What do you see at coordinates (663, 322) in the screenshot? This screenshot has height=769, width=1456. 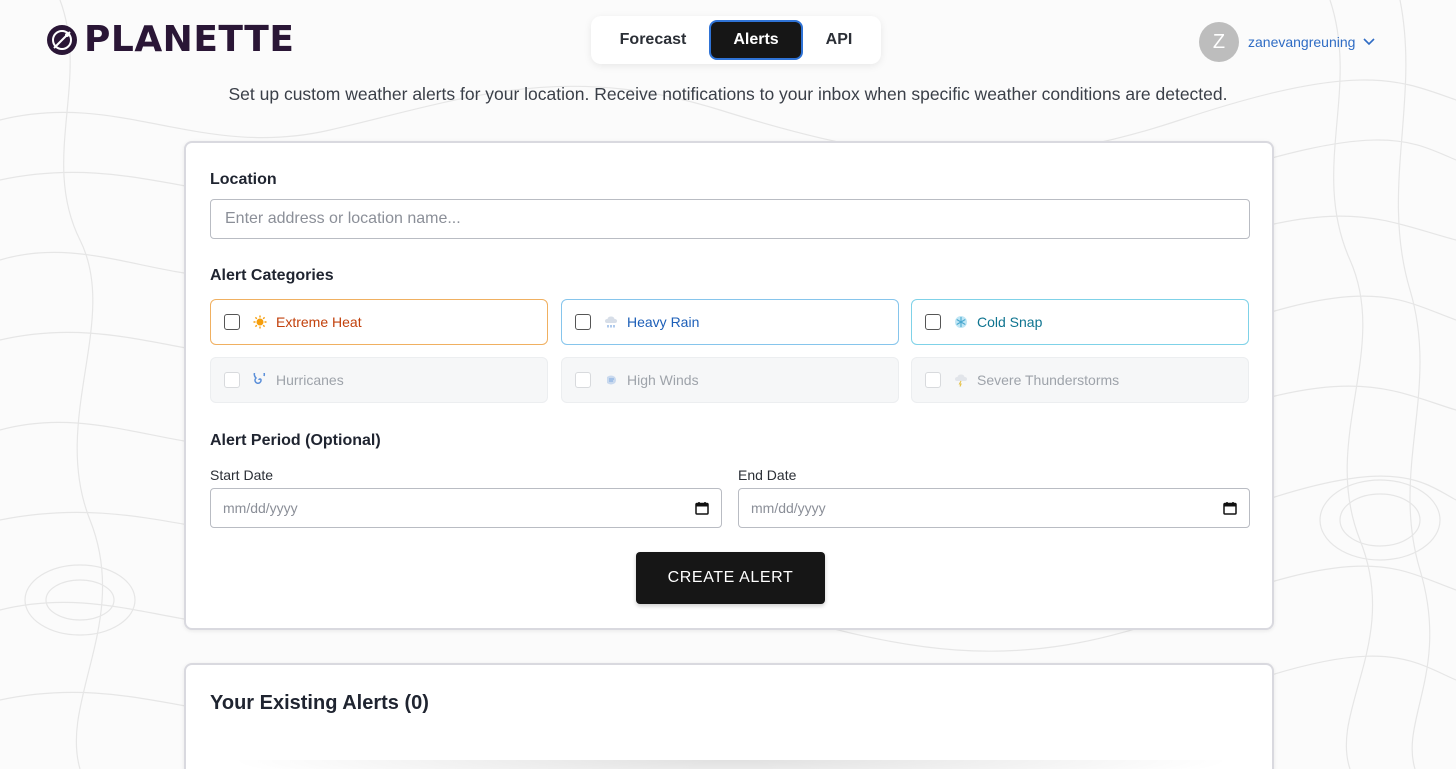 I see `category-label: Heavy Rain` at bounding box center [663, 322].